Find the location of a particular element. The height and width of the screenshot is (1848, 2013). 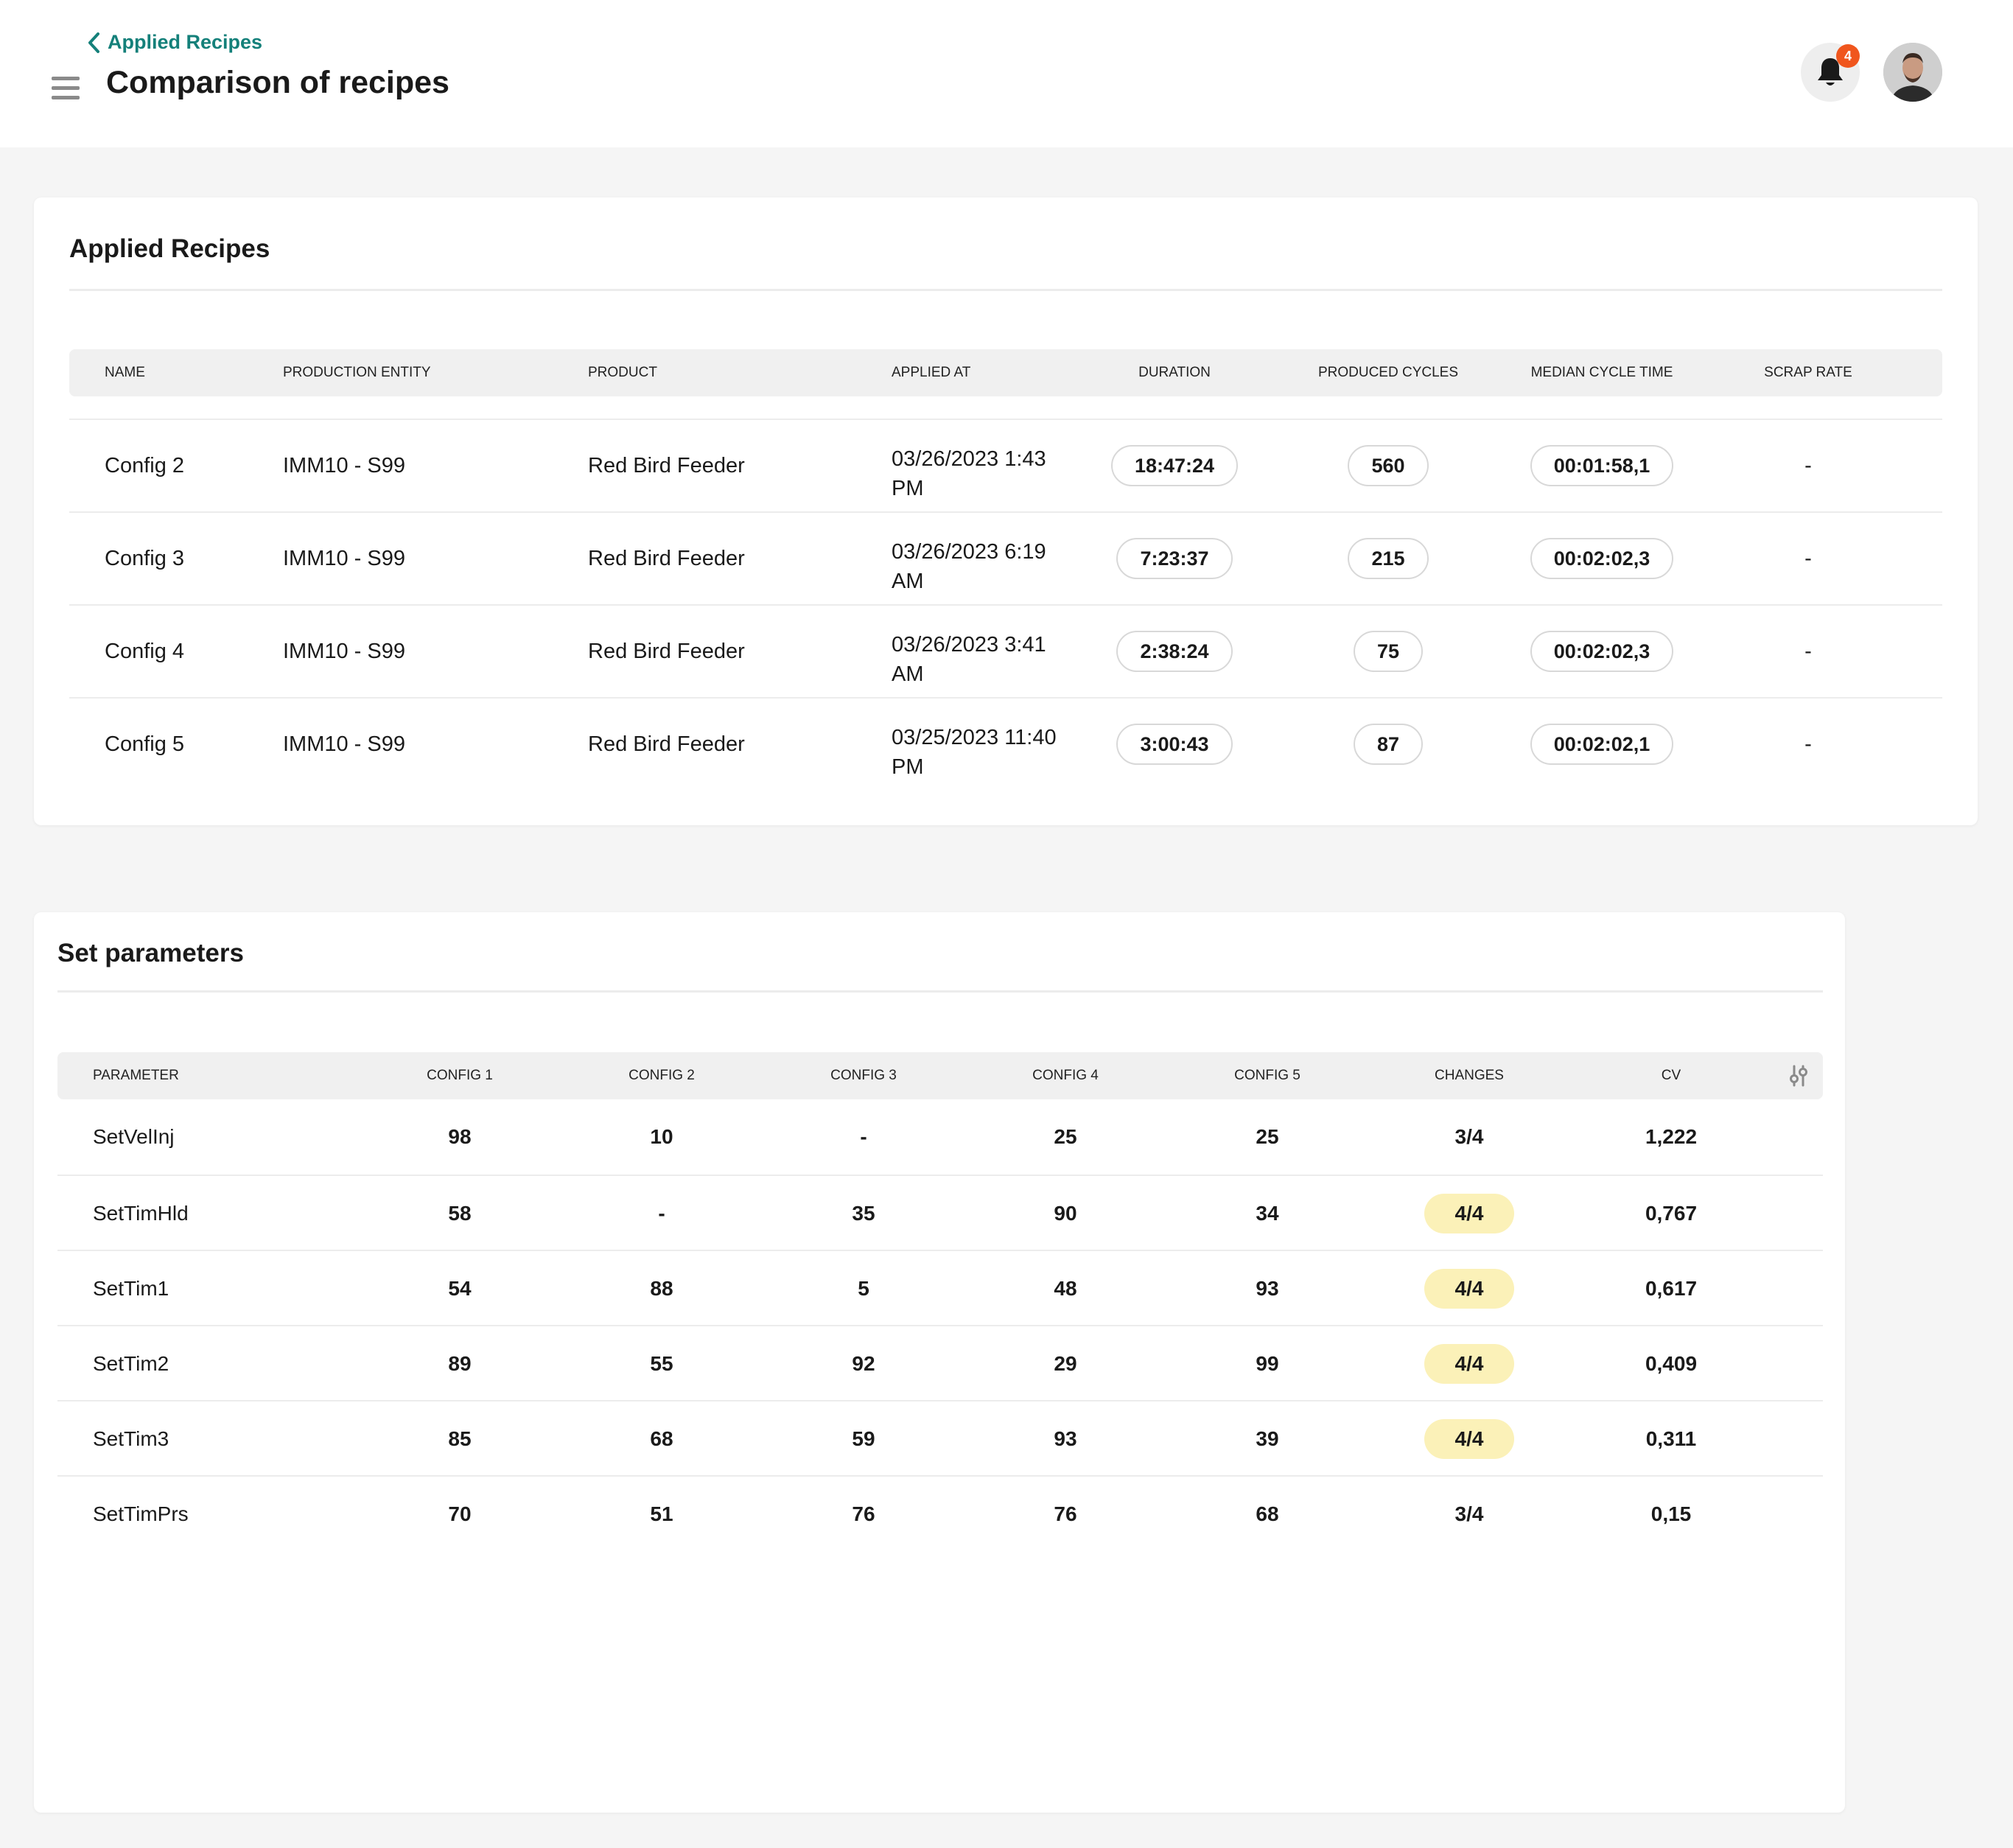

top-bar: Applied Recipes Comparison of recipes 4 is located at coordinates (1006, 73).